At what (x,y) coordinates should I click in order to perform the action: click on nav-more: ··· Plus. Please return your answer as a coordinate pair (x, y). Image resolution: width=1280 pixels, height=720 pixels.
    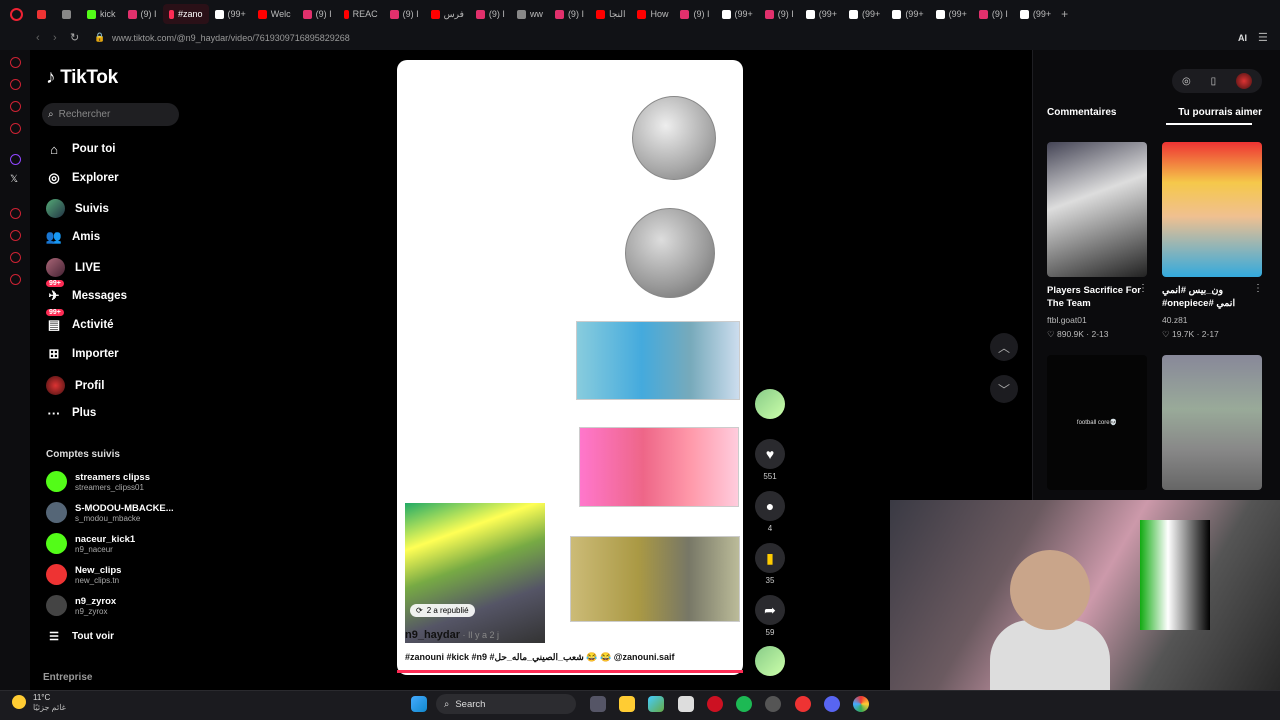
    Looking at the image, I should click on (71, 413).